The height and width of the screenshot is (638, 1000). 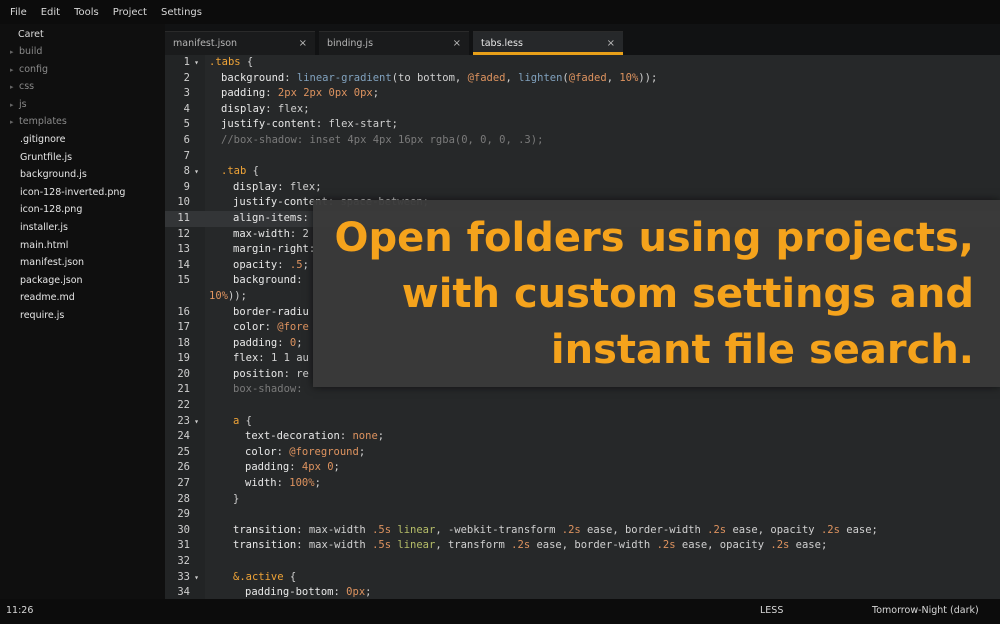 I want to click on code-line: padding-bottom: 0px;, so click(x=602, y=592).